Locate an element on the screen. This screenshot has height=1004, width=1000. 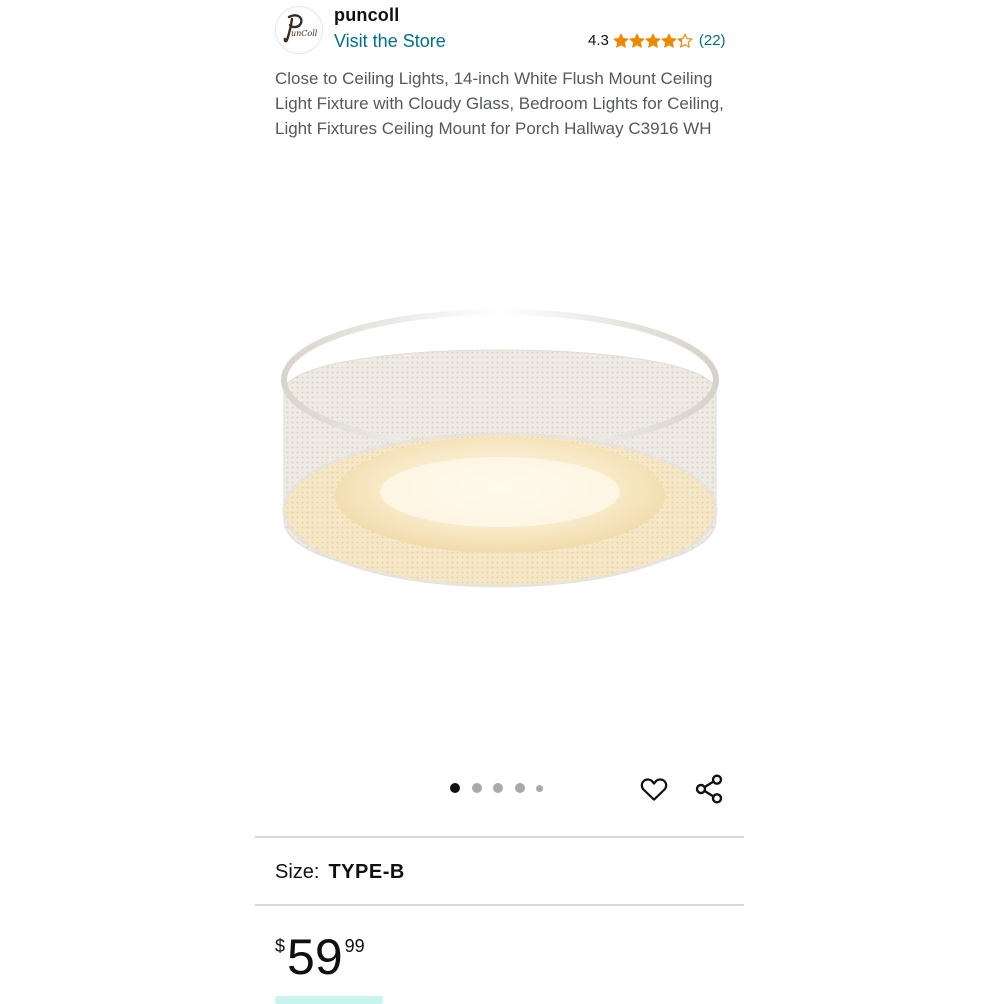
price-fraction: 99 is located at coordinates (354, 946).